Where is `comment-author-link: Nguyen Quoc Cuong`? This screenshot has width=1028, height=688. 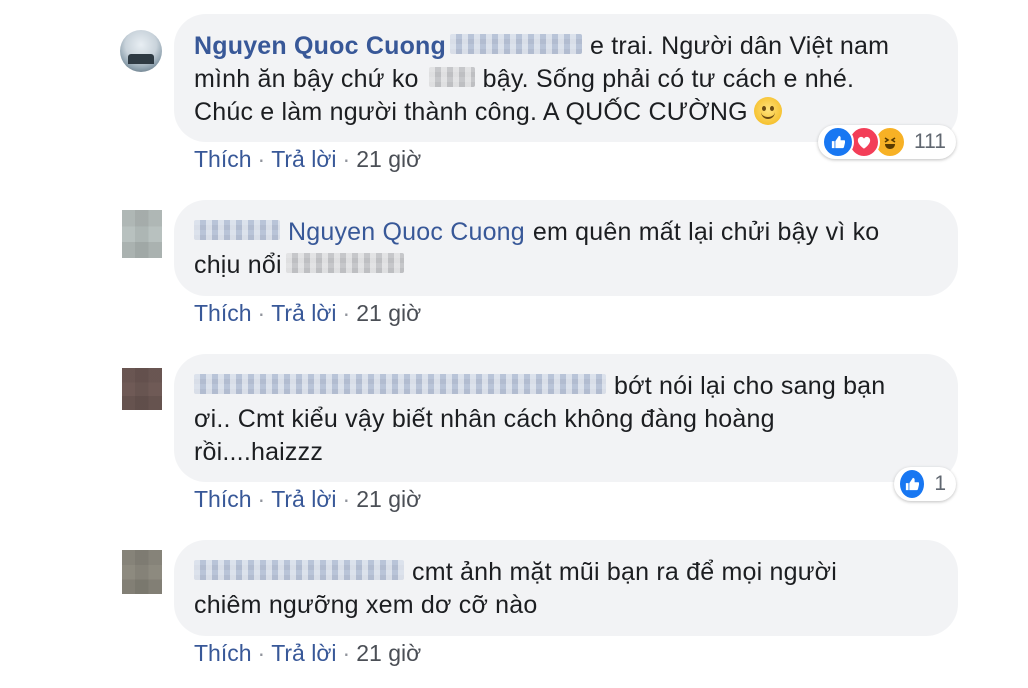 comment-author-link: Nguyen Quoc Cuong is located at coordinates (320, 46).